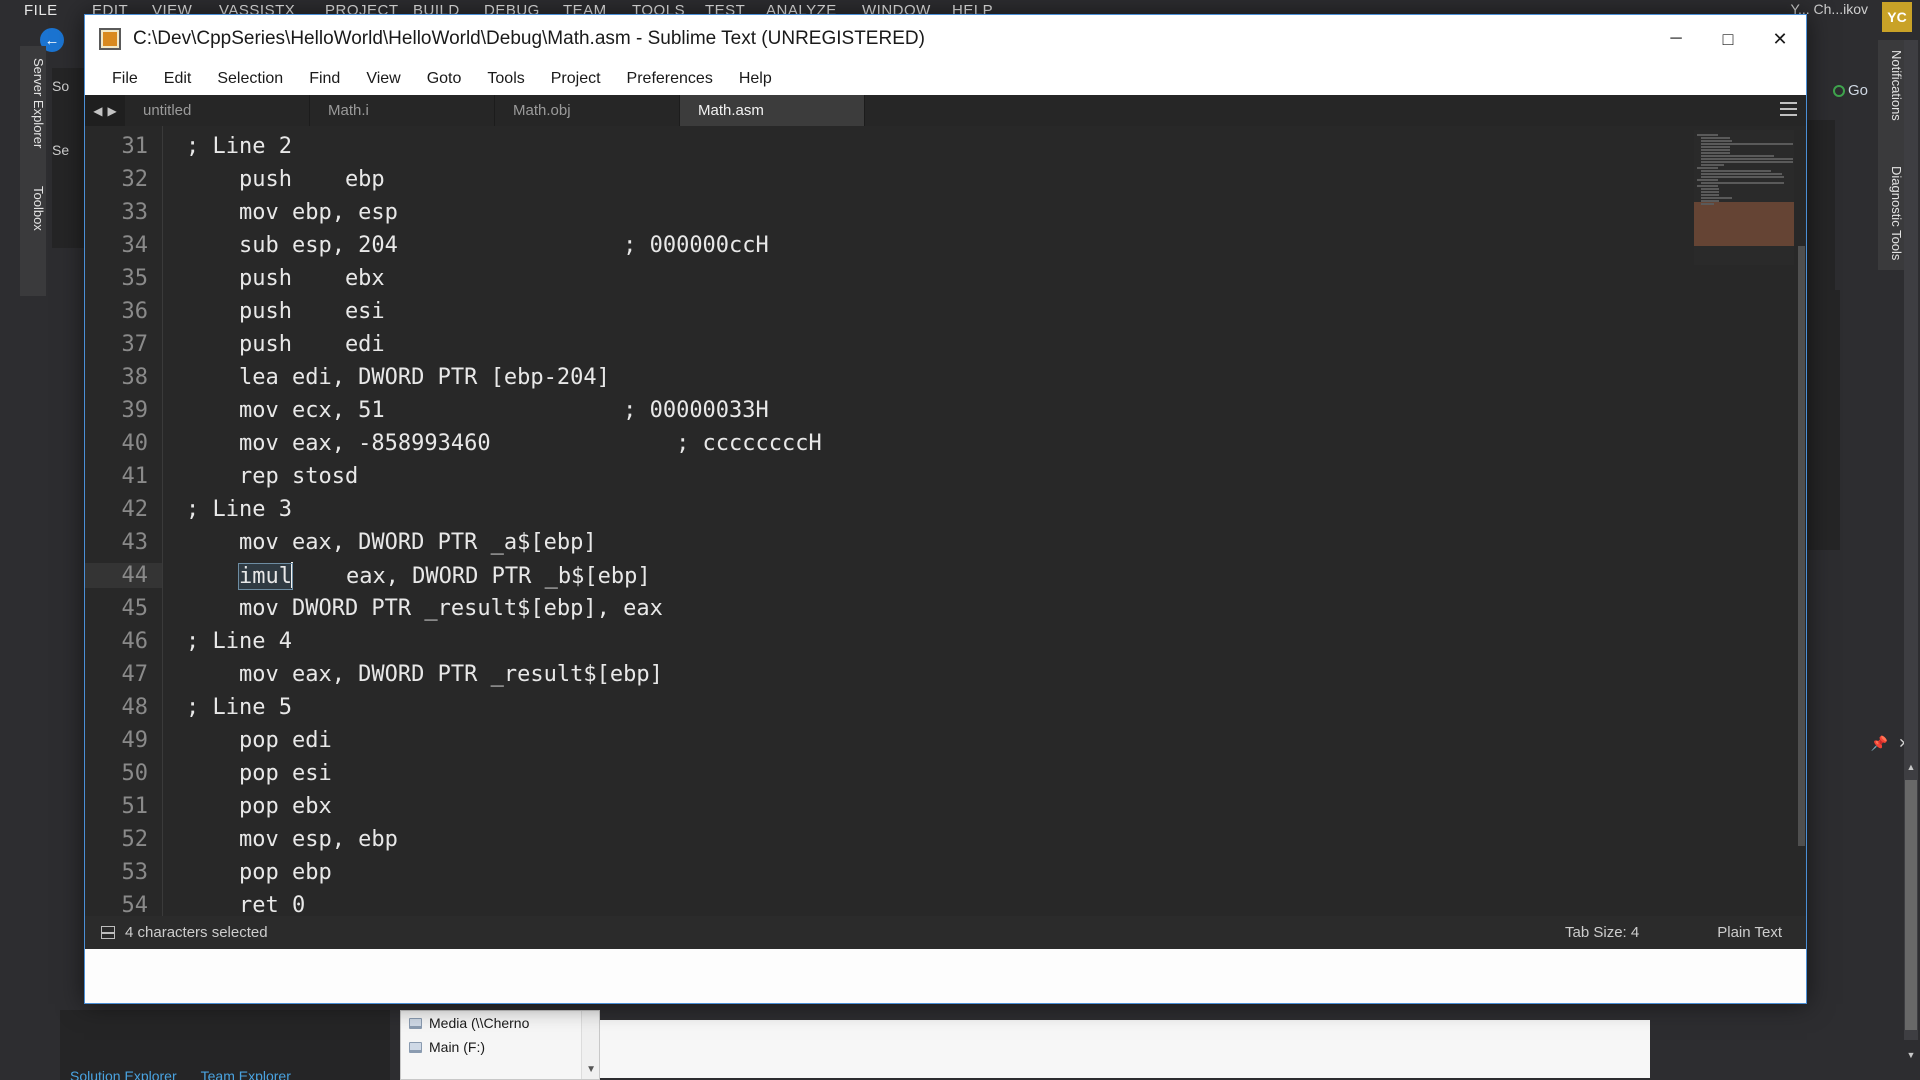 The height and width of the screenshot is (1080, 1920). Describe the element at coordinates (33, 112) in the screenshot. I see `sidebar-item-server-explorer: Server Explorer` at that location.